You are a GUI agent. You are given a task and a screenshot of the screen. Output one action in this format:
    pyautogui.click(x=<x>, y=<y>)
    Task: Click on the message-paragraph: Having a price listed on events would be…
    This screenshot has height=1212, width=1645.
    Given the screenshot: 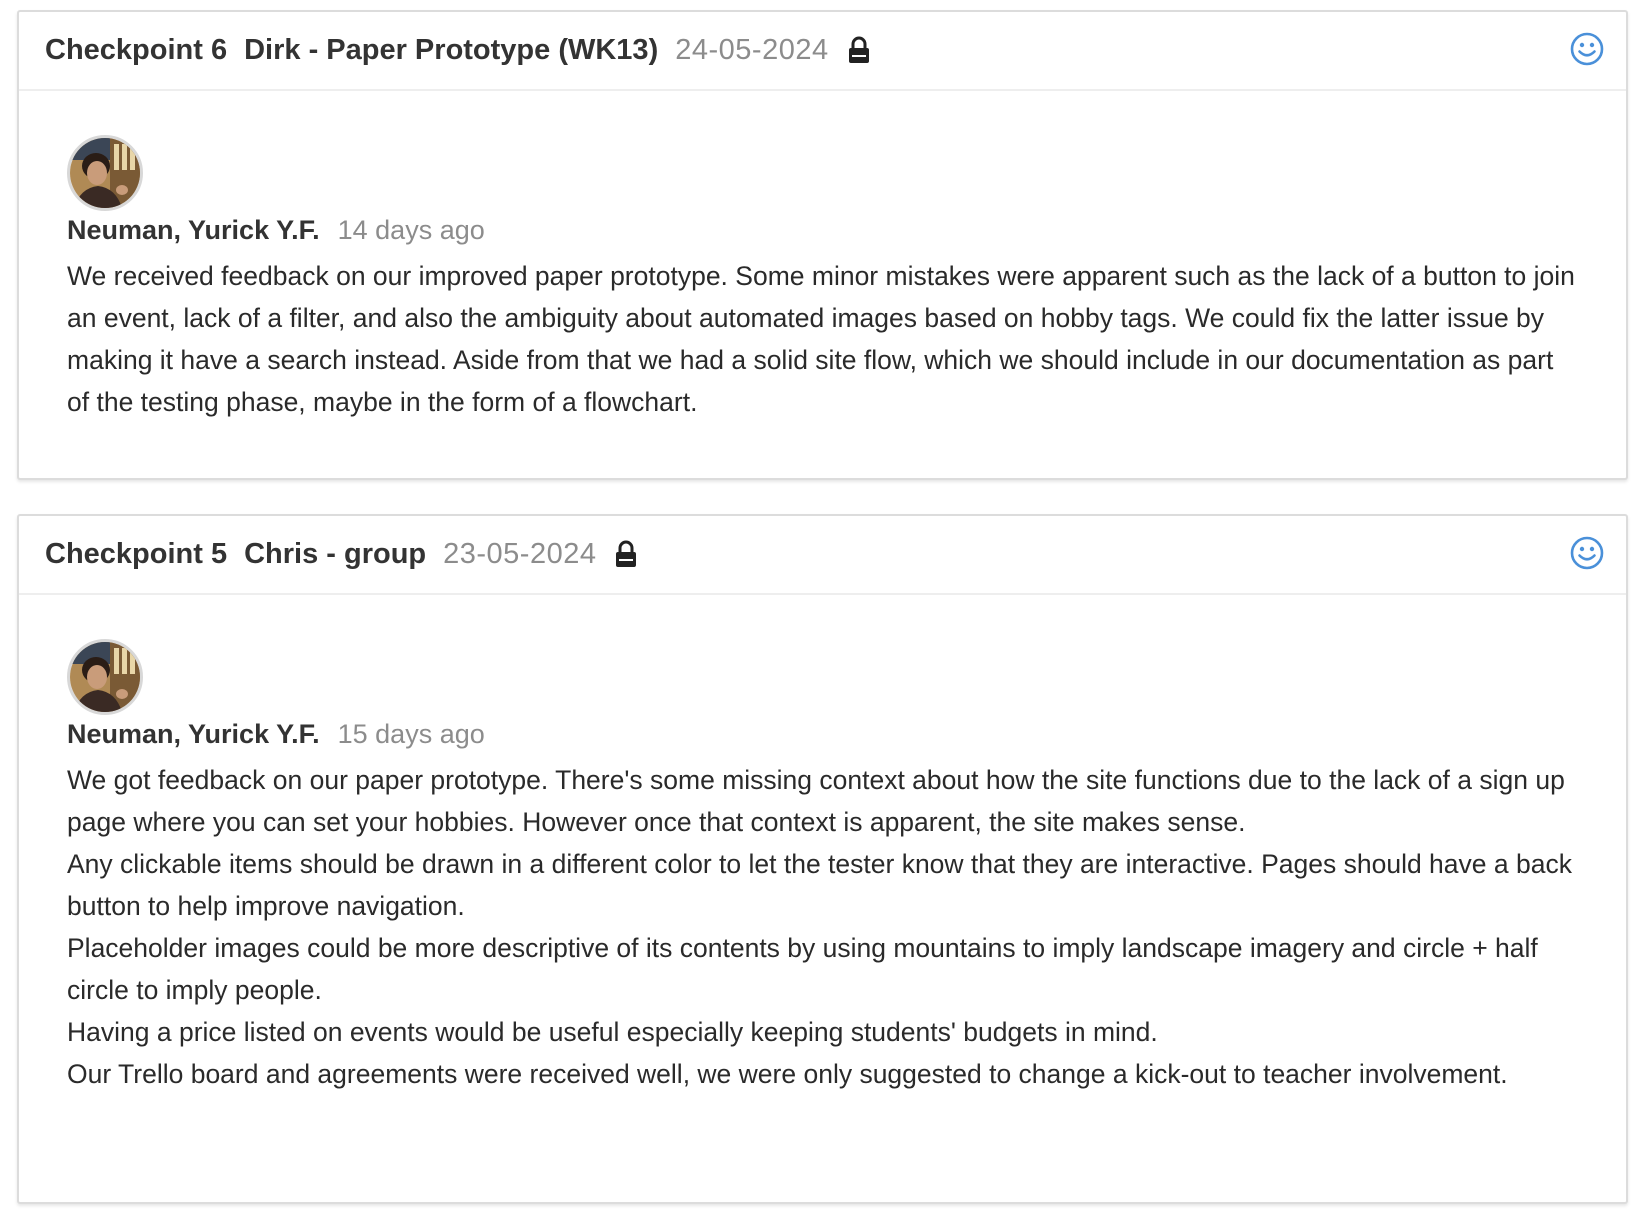 What is the action you would take?
    pyautogui.click(x=612, y=1032)
    